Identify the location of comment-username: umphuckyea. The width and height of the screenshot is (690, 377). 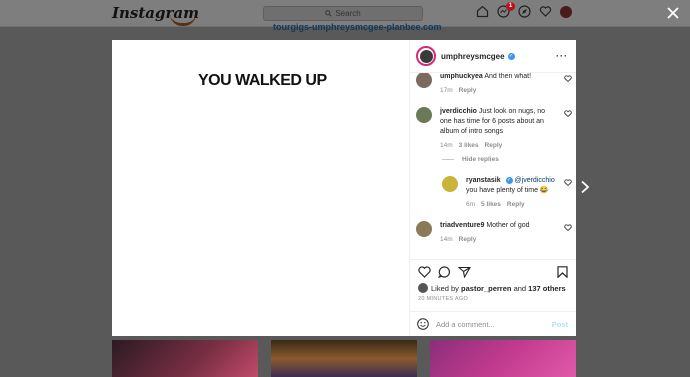
(461, 76).